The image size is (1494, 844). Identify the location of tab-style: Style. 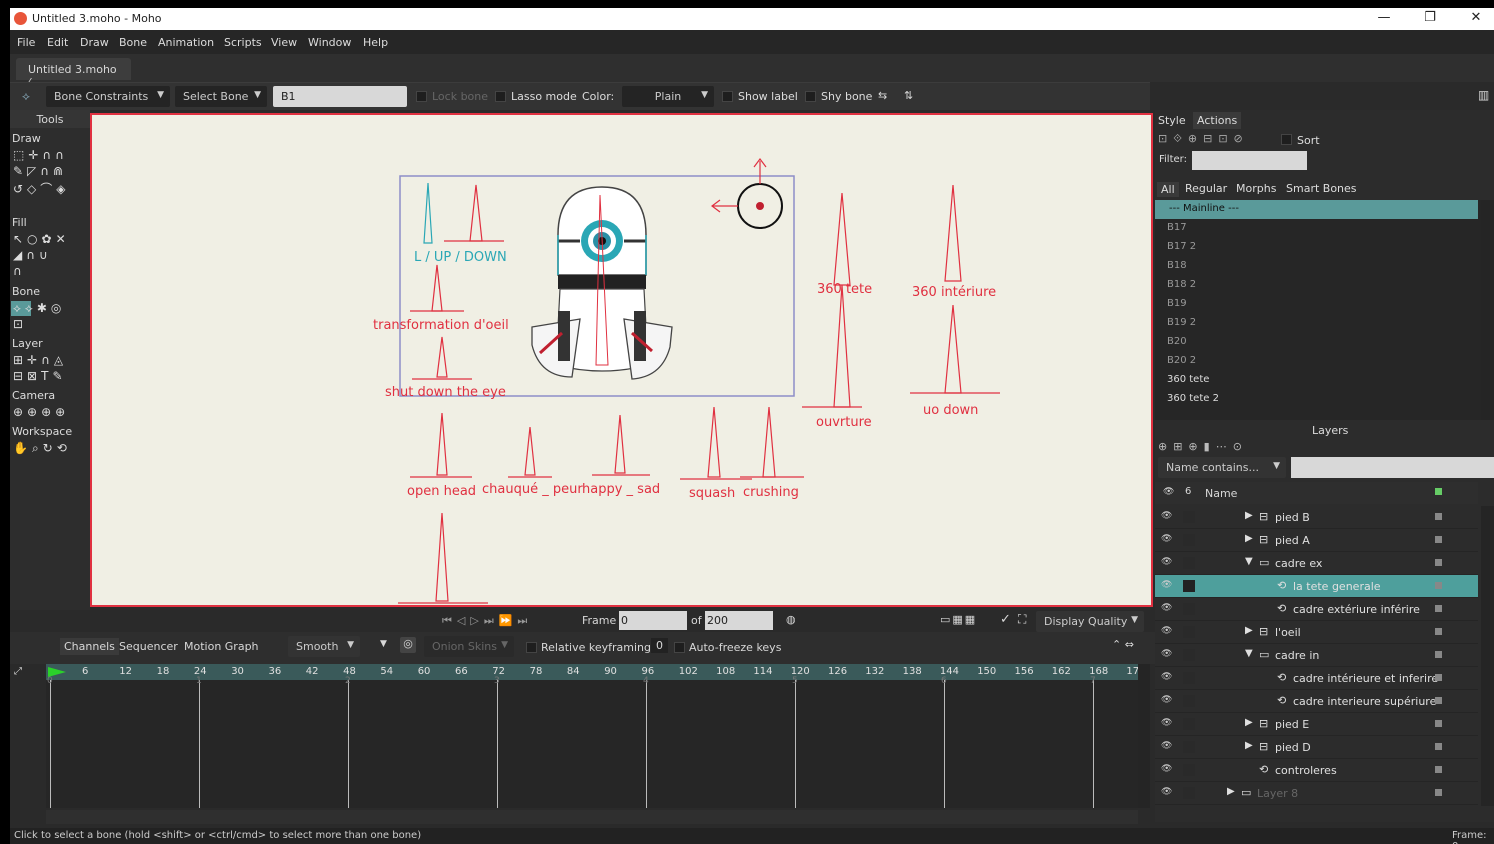
(1172, 120).